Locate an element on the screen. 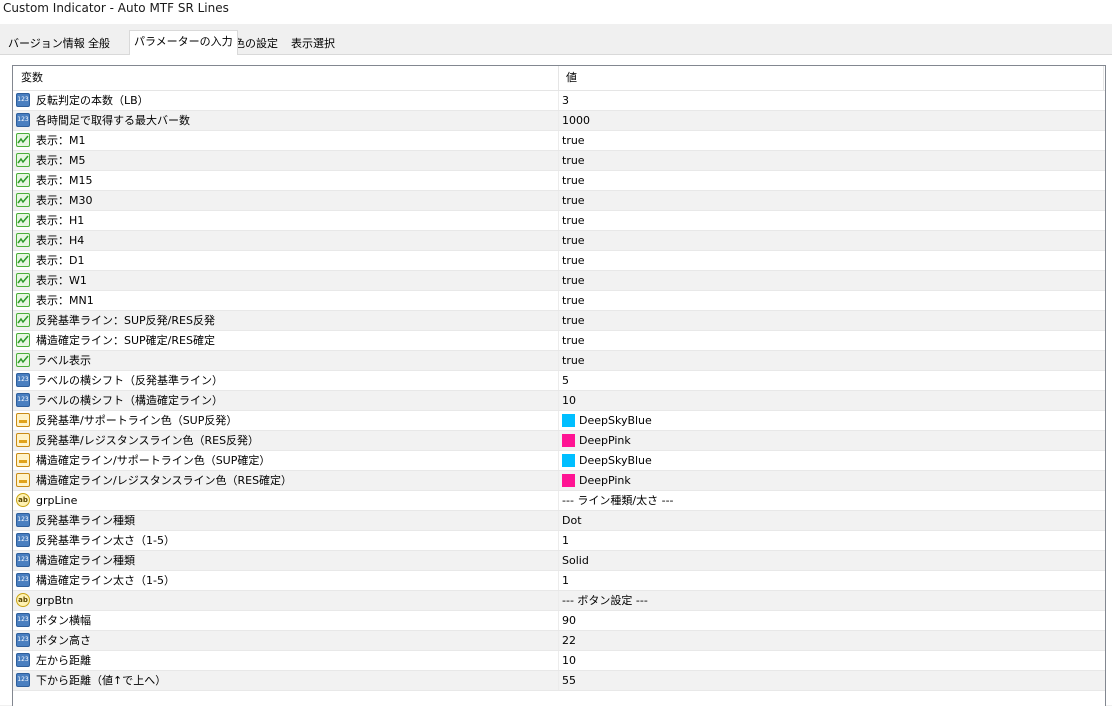 The height and width of the screenshot is (706, 1112). parameter-row: 表示：M1 true is located at coordinates (559, 141).